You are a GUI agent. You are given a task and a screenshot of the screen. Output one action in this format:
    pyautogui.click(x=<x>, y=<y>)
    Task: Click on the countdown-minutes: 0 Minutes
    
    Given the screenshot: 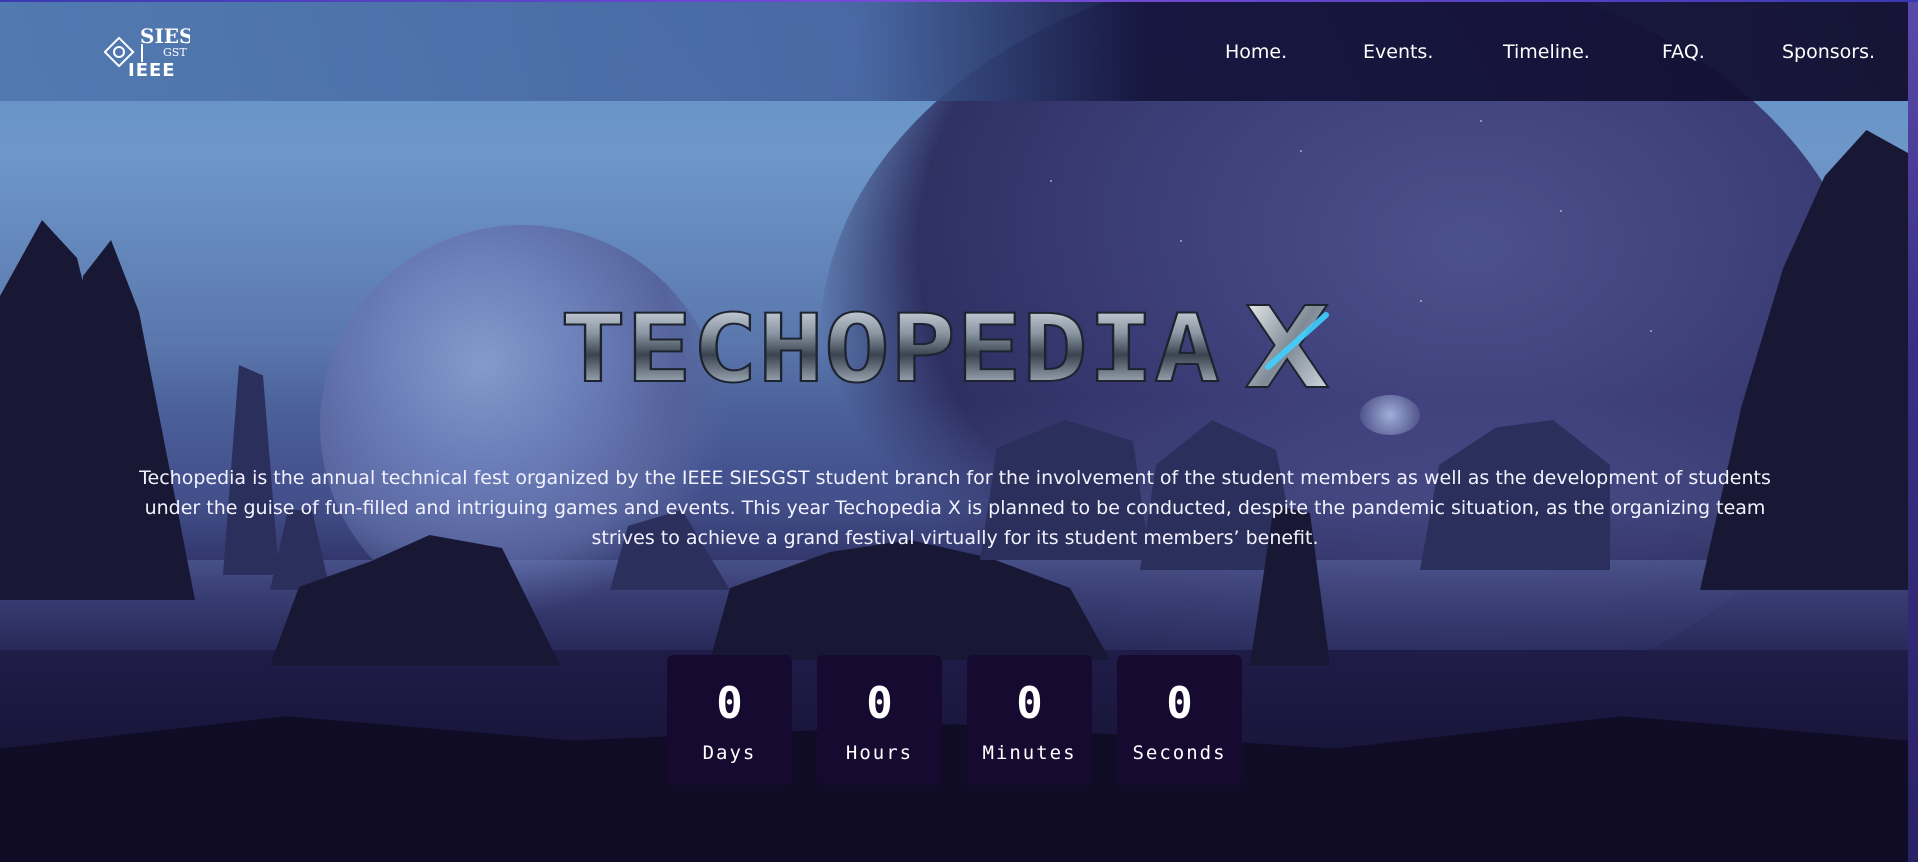 What is the action you would take?
    pyautogui.click(x=1029, y=720)
    